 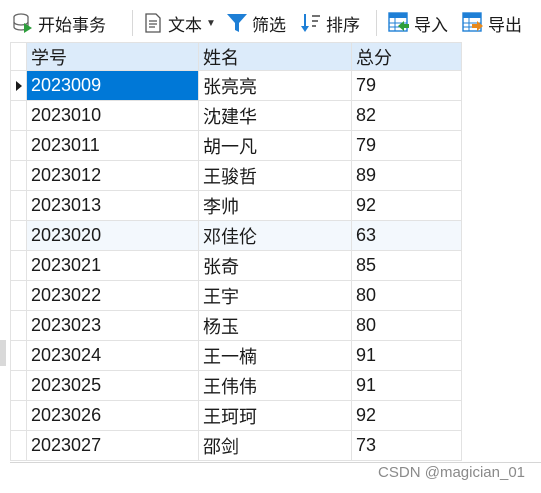 I want to click on cell-name: 王珂珂, so click(x=275, y=415).